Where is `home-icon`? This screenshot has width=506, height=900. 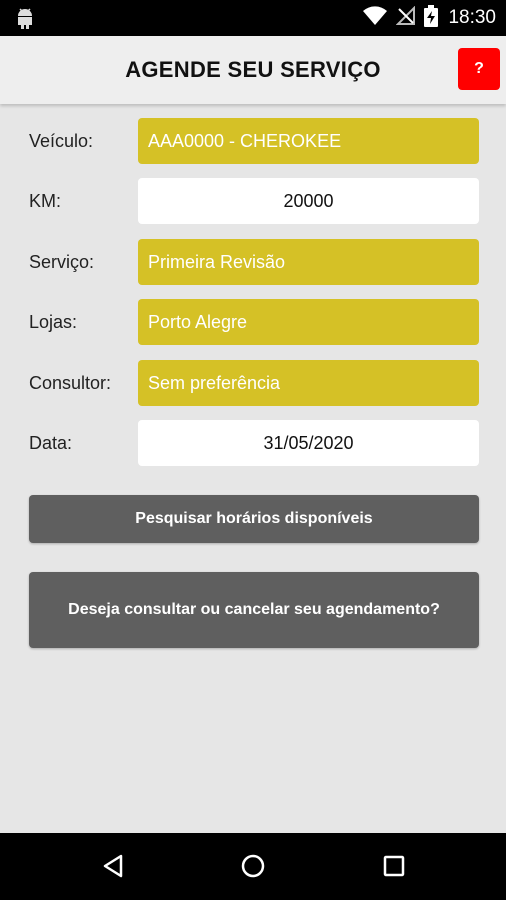 home-icon is located at coordinates (253, 868).